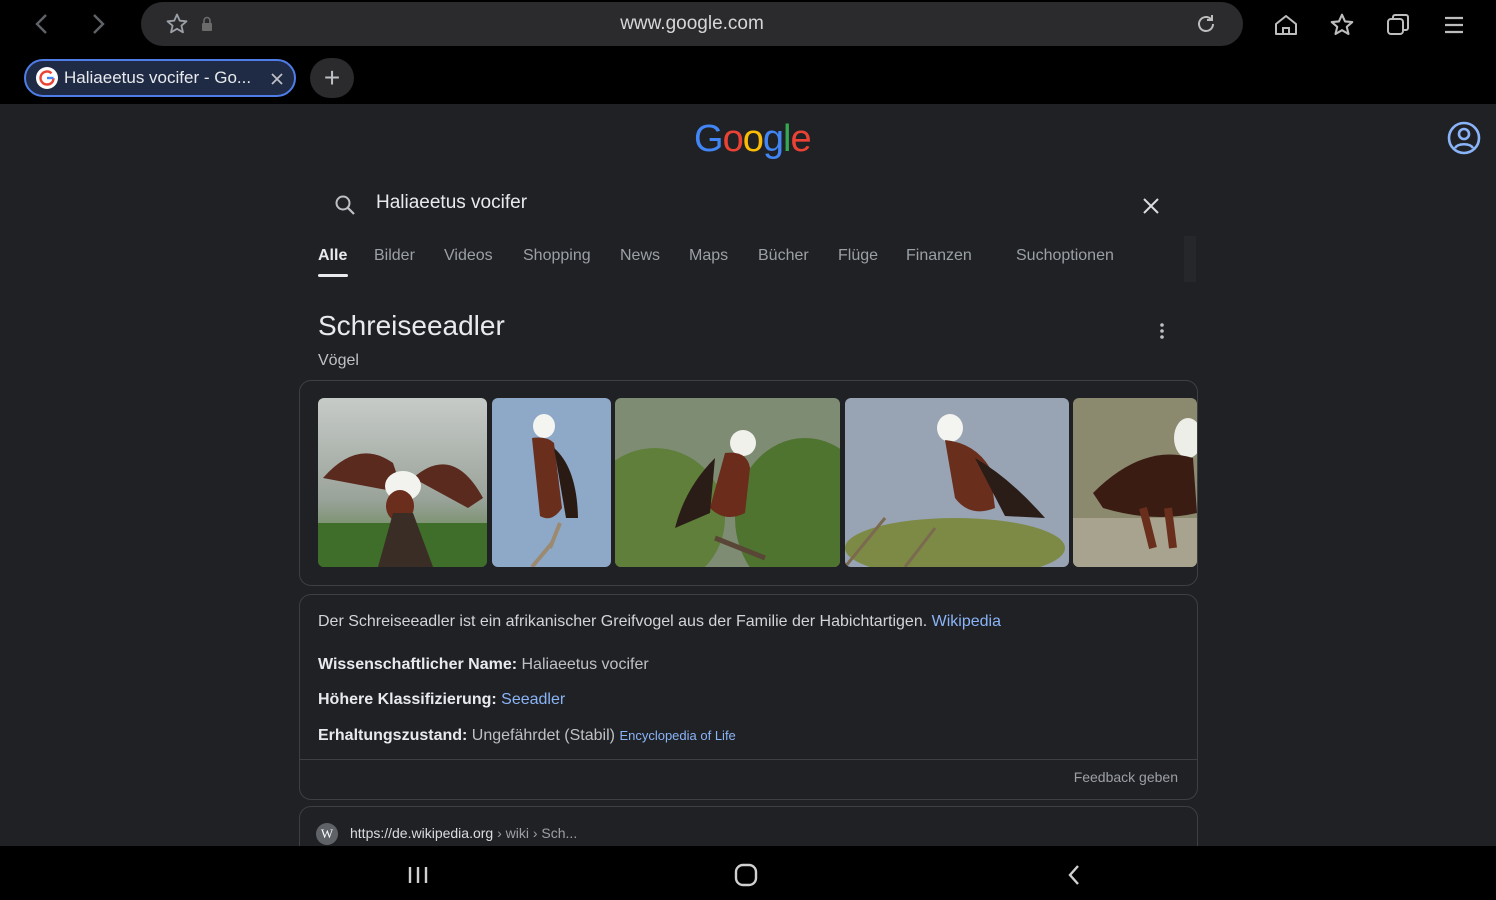 Image resolution: width=1496 pixels, height=900 pixels. What do you see at coordinates (332, 256) in the screenshot?
I see `tab-alle: Alle` at bounding box center [332, 256].